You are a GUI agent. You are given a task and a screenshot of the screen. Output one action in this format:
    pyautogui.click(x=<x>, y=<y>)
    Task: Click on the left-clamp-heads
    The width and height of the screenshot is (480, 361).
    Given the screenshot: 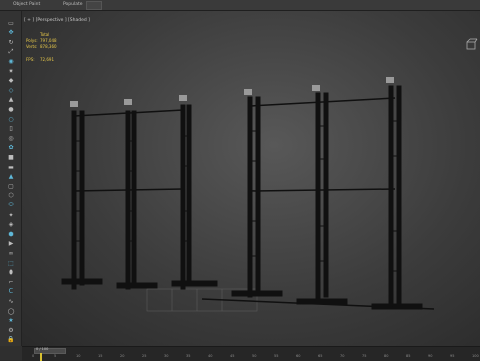 What is the action you would take?
    pyautogui.click(x=128, y=101)
    